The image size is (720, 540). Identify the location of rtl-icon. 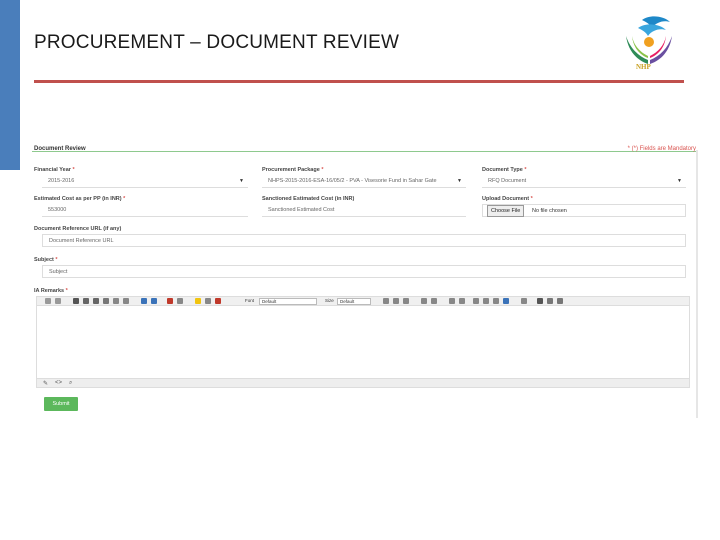
(154, 301).